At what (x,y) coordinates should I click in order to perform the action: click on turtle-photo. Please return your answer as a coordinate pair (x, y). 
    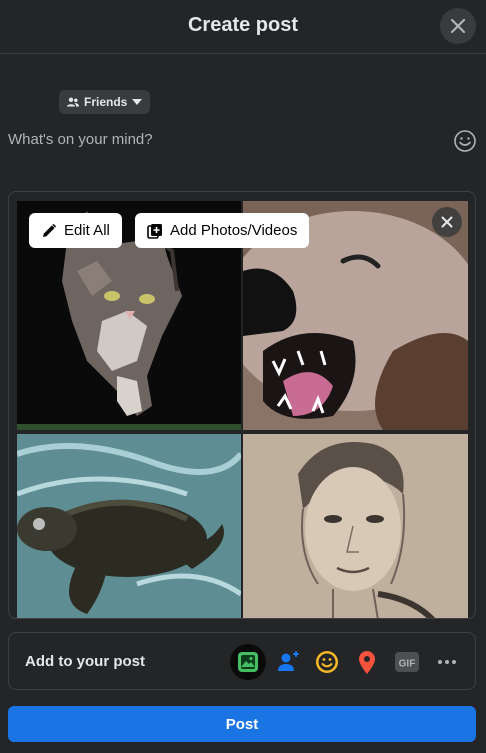
    Looking at the image, I should click on (129, 526).